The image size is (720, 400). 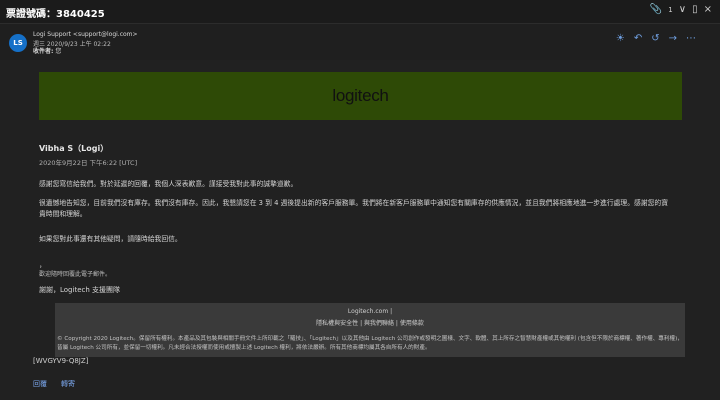 I want to click on avatar: LS, so click(x=18, y=43).